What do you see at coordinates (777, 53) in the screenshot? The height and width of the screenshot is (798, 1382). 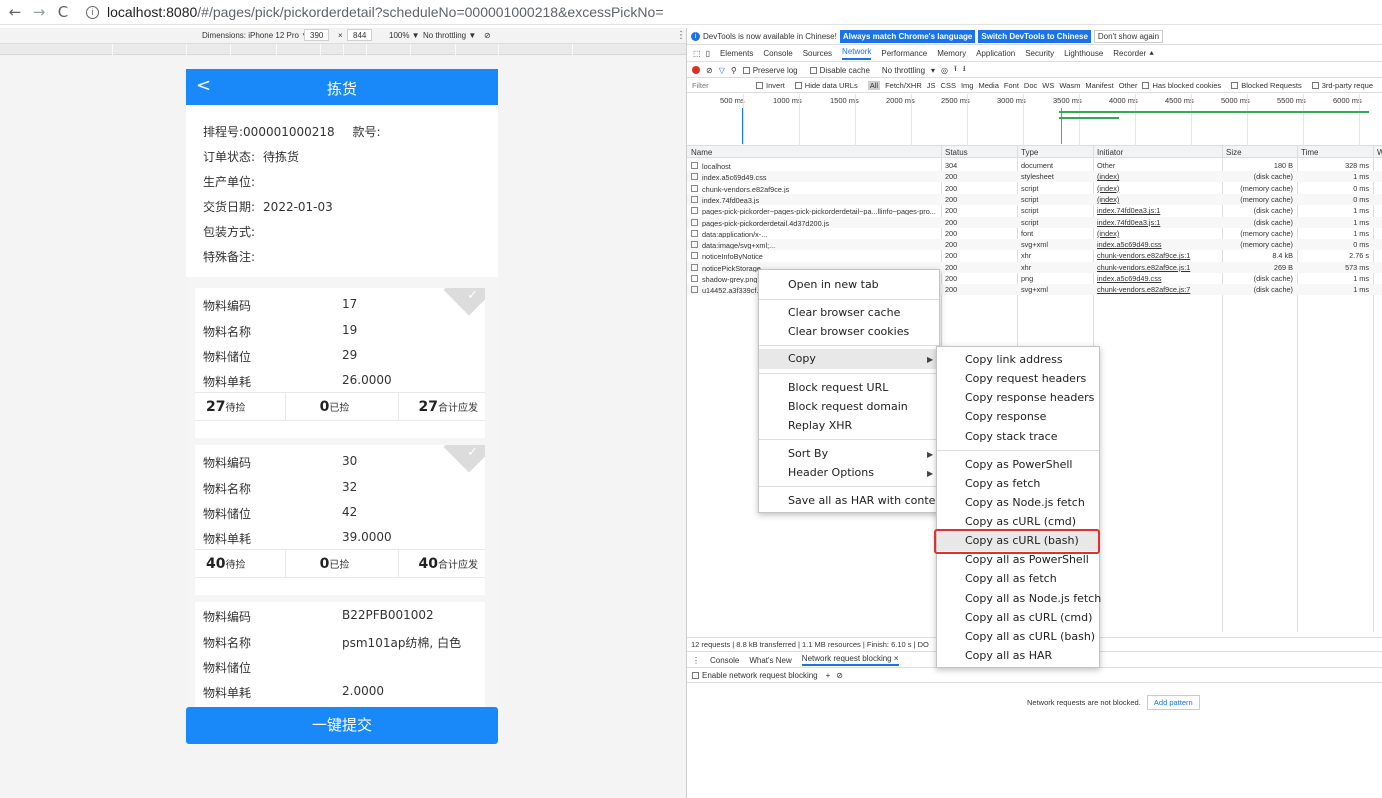 I see `tab-console: Console` at bounding box center [777, 53].